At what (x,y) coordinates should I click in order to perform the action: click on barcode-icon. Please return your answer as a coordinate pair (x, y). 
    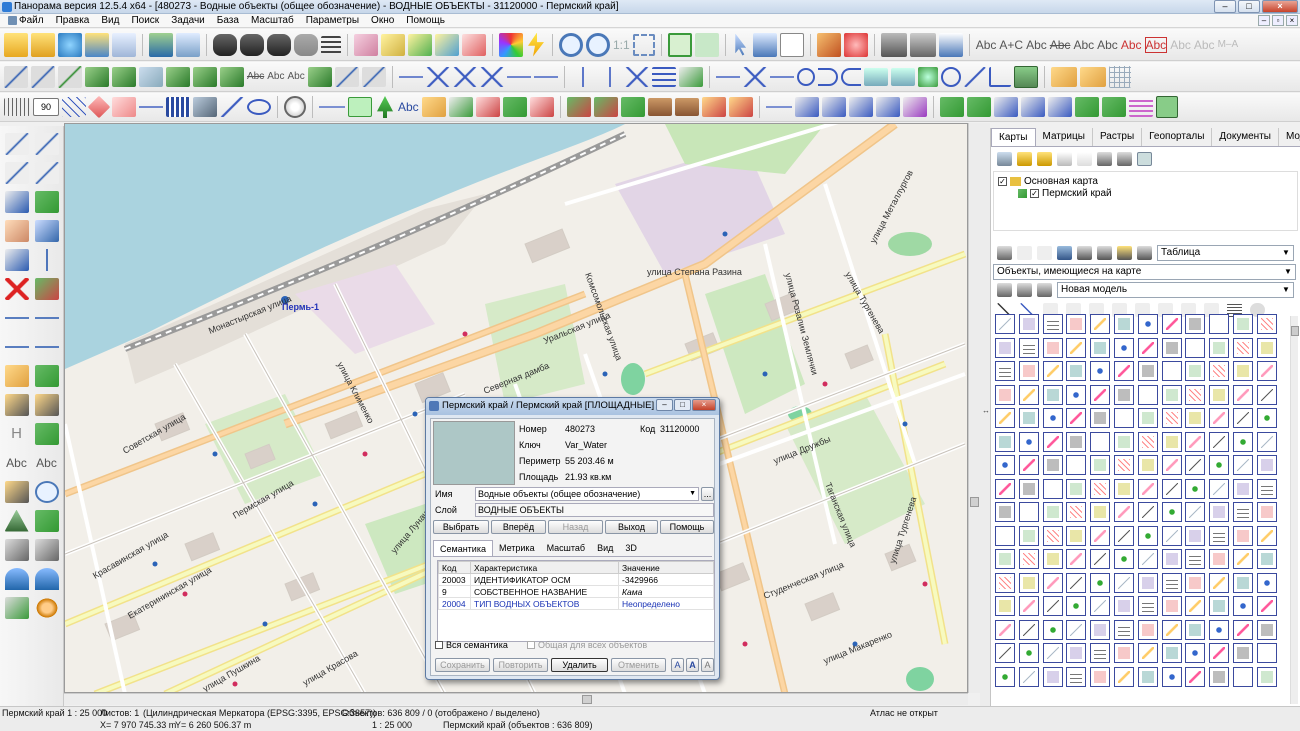
    Looking at the image, I should click on (178, 107).